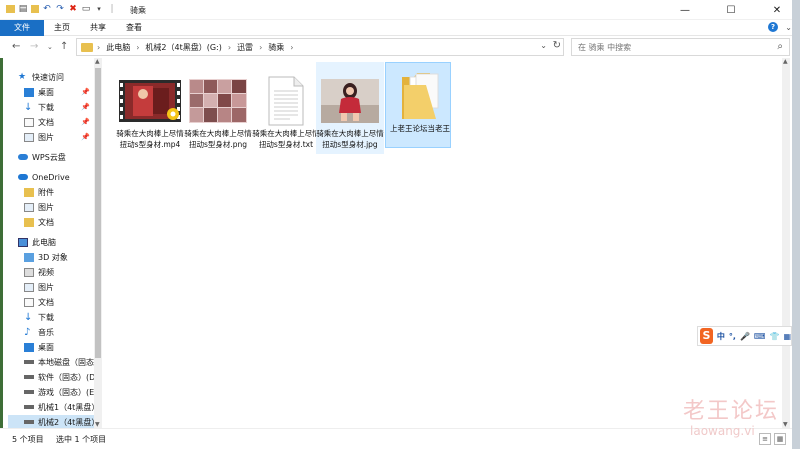  What do you see at coordinates (218, 111) in the screenshot?
I see `file-item-png: 骑乘在大肉棒上尽情扭动s型身材.png` at bounding box center [218, 111].